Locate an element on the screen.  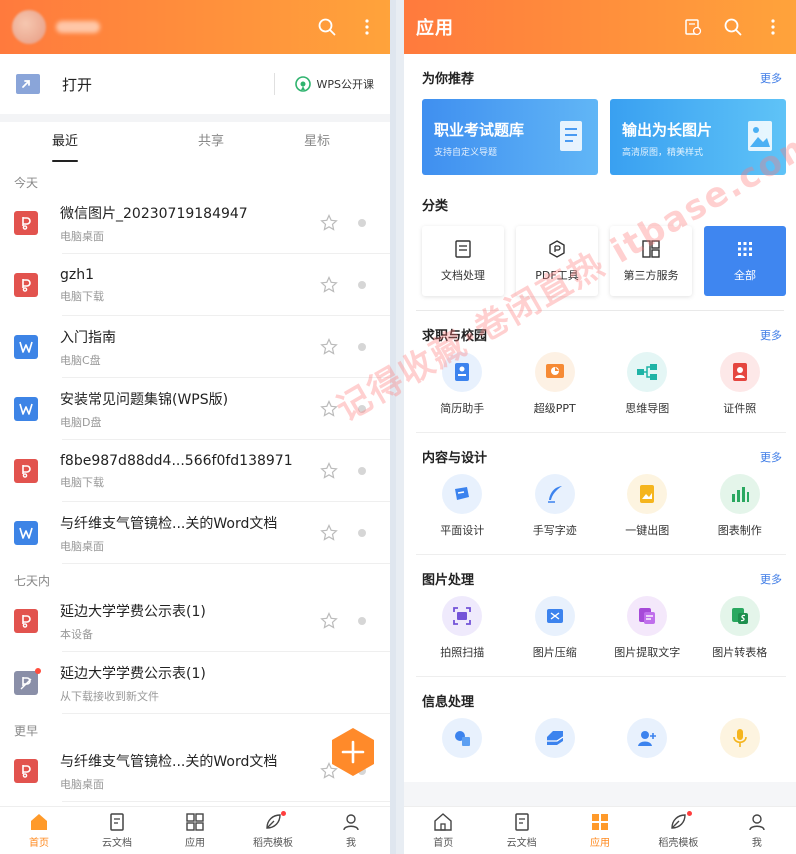
file-row: f8be987d88dd4...566f0fd138971 电脑下载 is located at coordinates (195, 471).